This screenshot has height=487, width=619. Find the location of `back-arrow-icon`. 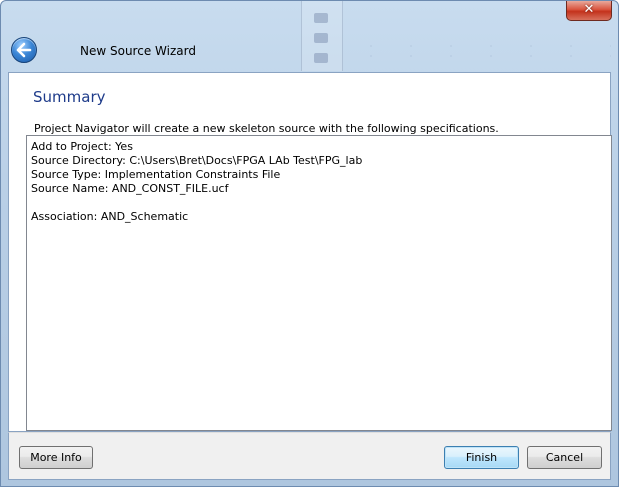

back-arrow-icon is located at coordinates (24, 50).